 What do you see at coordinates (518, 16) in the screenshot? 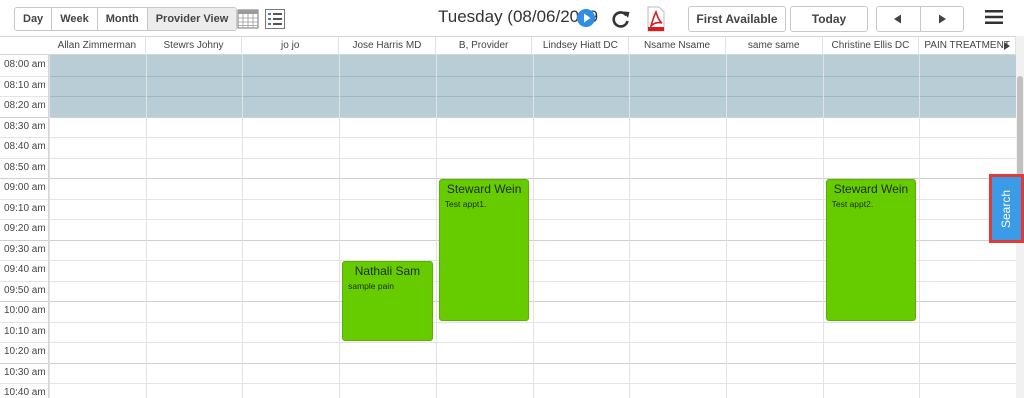
I see `current-date-label: Tuesday (08/06/2019` at bounding box center [518, 16].